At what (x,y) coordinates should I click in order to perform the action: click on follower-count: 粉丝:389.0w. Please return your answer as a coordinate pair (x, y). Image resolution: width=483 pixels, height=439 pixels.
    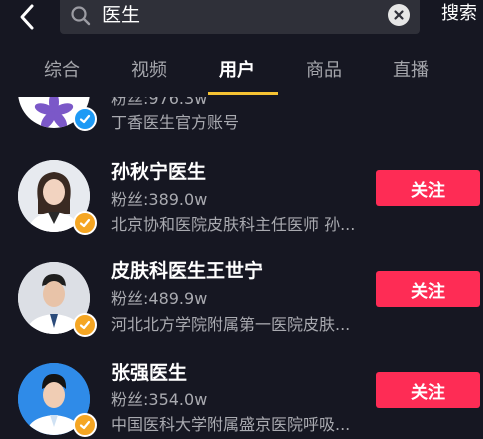
    Looking at the image, I should click on (159, 199).